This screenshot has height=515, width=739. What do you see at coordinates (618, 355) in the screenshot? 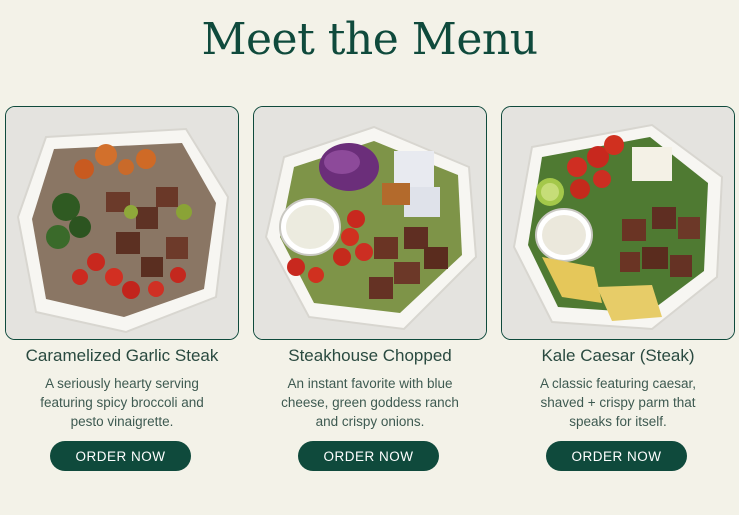
I see `menu-item-name: Kale Caesar (Steak)` at bounding box center [618, 355].